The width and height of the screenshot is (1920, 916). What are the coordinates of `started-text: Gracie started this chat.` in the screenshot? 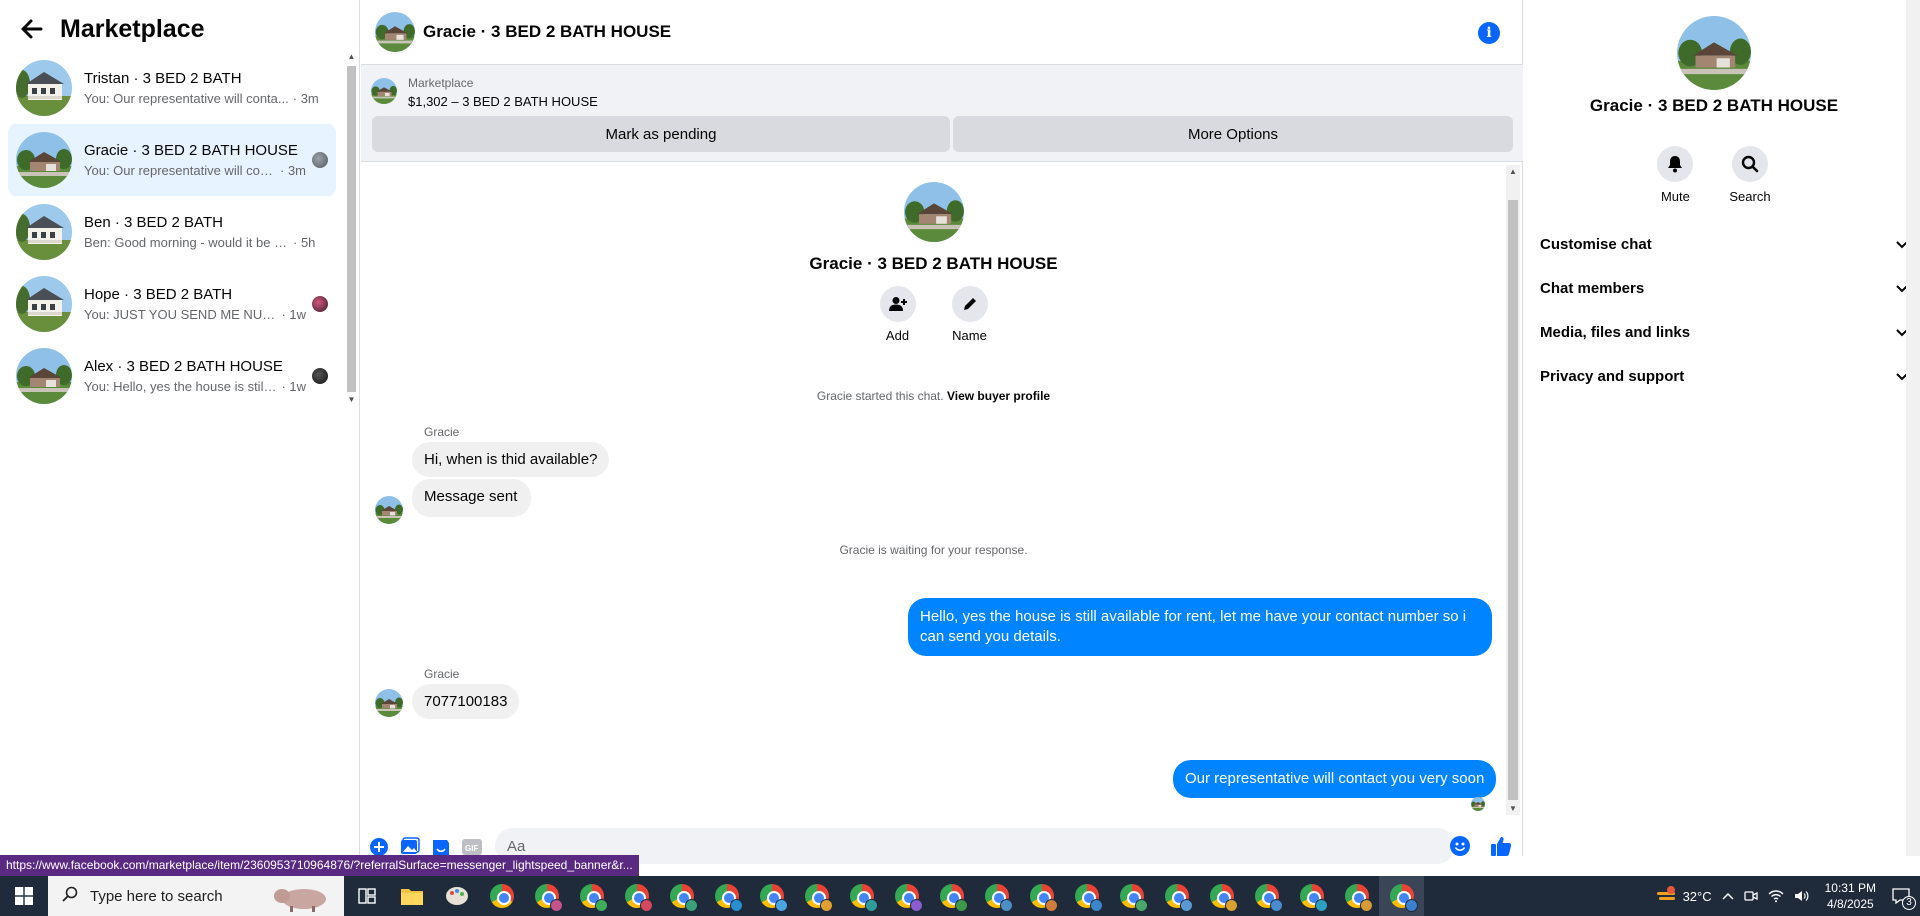 It's located at (880, 396).